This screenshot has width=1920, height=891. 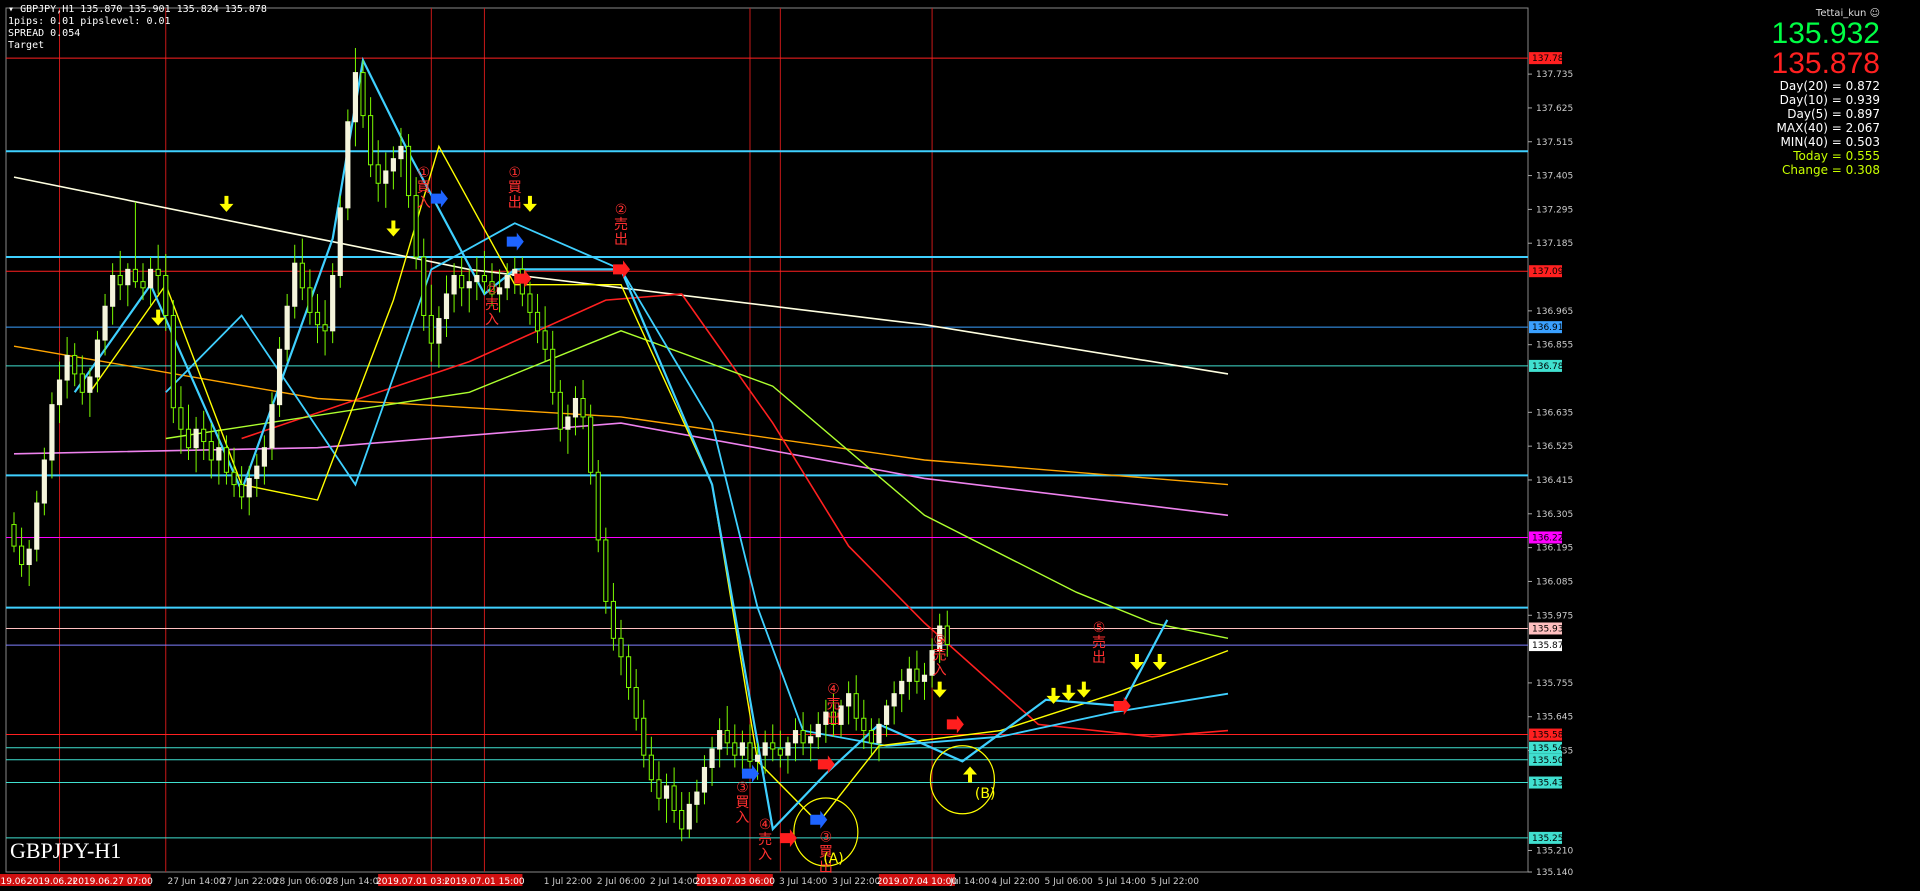 What do you see at coordinates (1550, 839) in the screenshot?
I see `price-tag-label: 135.251` at bounding box center [1550, 839].